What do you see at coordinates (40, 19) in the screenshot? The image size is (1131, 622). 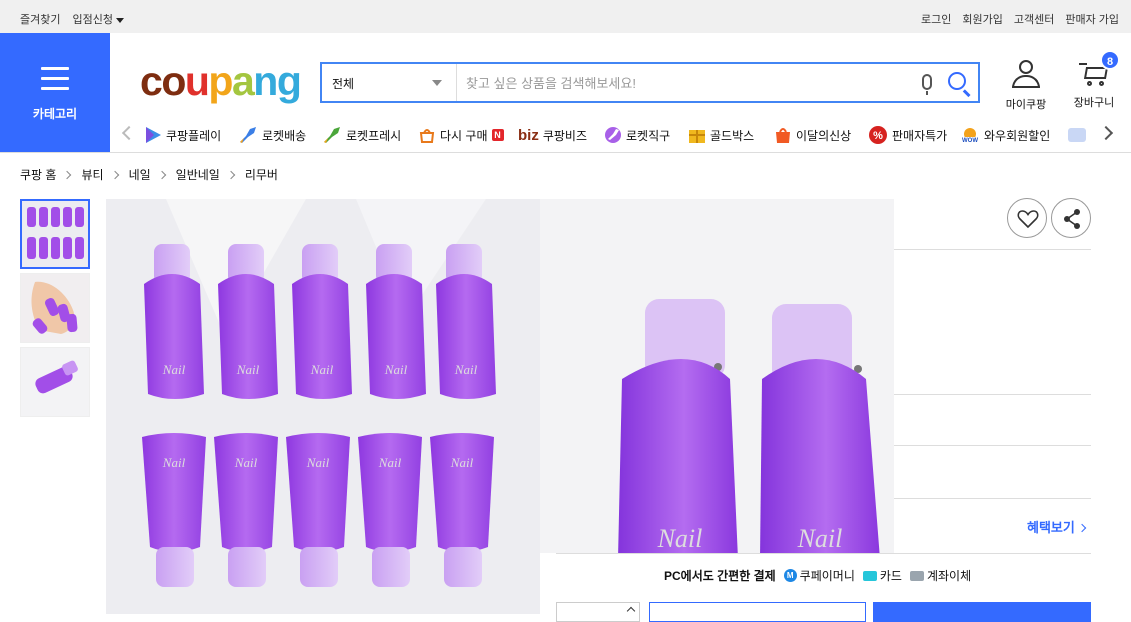 I see `bookmark-link: 즐겨찾기` at bounding box center [40, 19].